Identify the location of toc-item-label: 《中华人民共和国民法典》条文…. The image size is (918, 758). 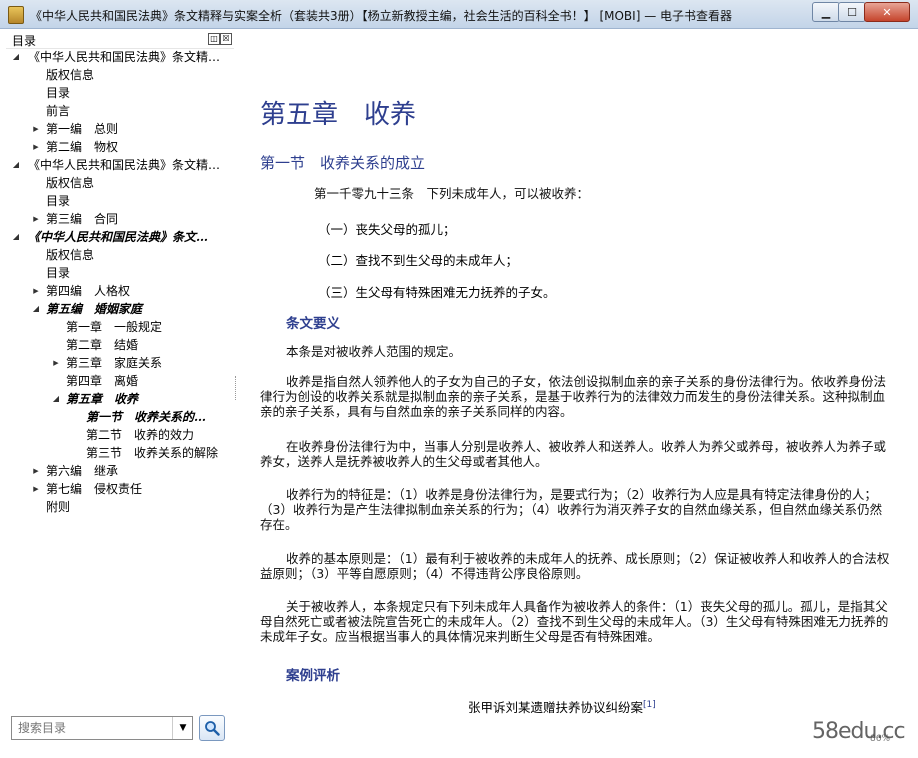
(118, 237).